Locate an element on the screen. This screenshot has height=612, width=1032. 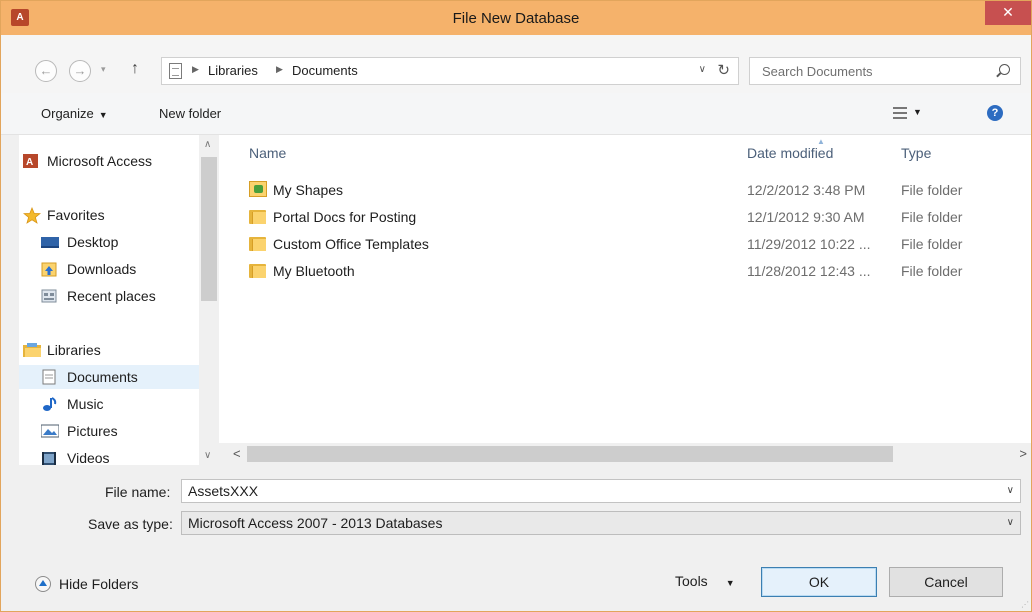
file-date: 12/1/2012 9:30 AM is located at coordinates (806, 217).